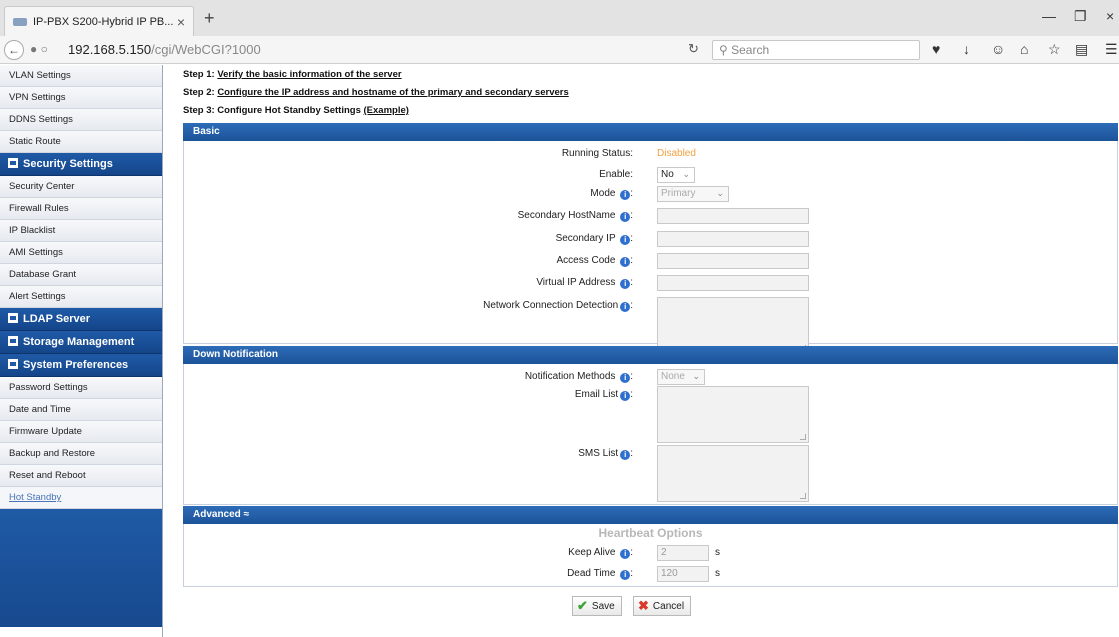 Image resolution: width=1119 pixels, height=637 pixels. What do you see at coordinates (966, 49) in the screenshot?
I see `download-icon: ↓` at bounding box center [966, 49].